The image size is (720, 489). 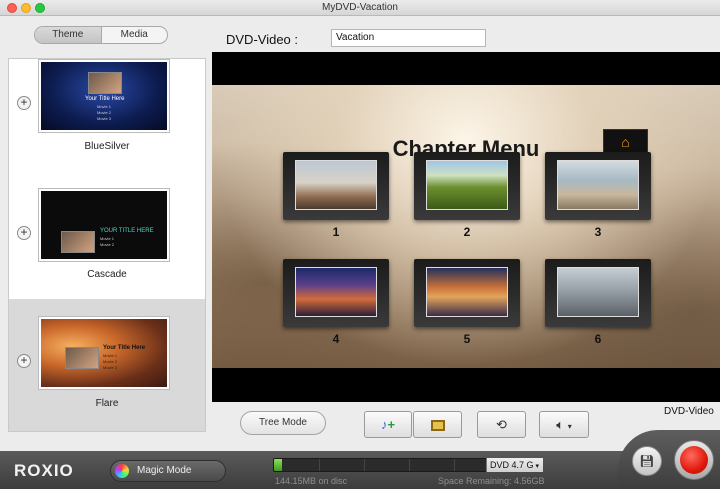 I want to click on thumb-item: Movie 2, so click(x=107, y=244).